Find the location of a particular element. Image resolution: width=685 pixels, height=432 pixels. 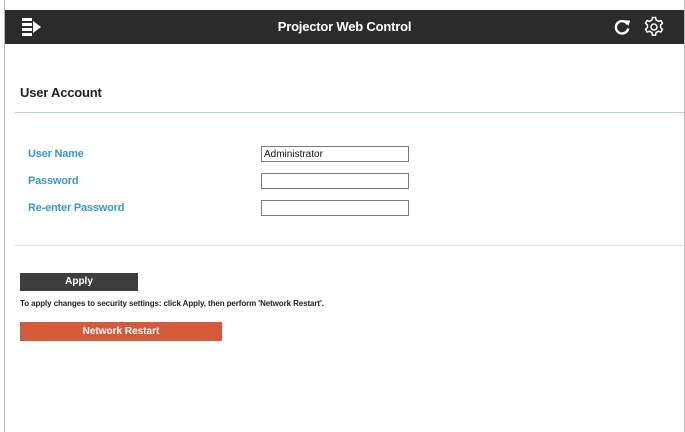

top-bar: Projector Web Control is located at coordinates (344, 27).